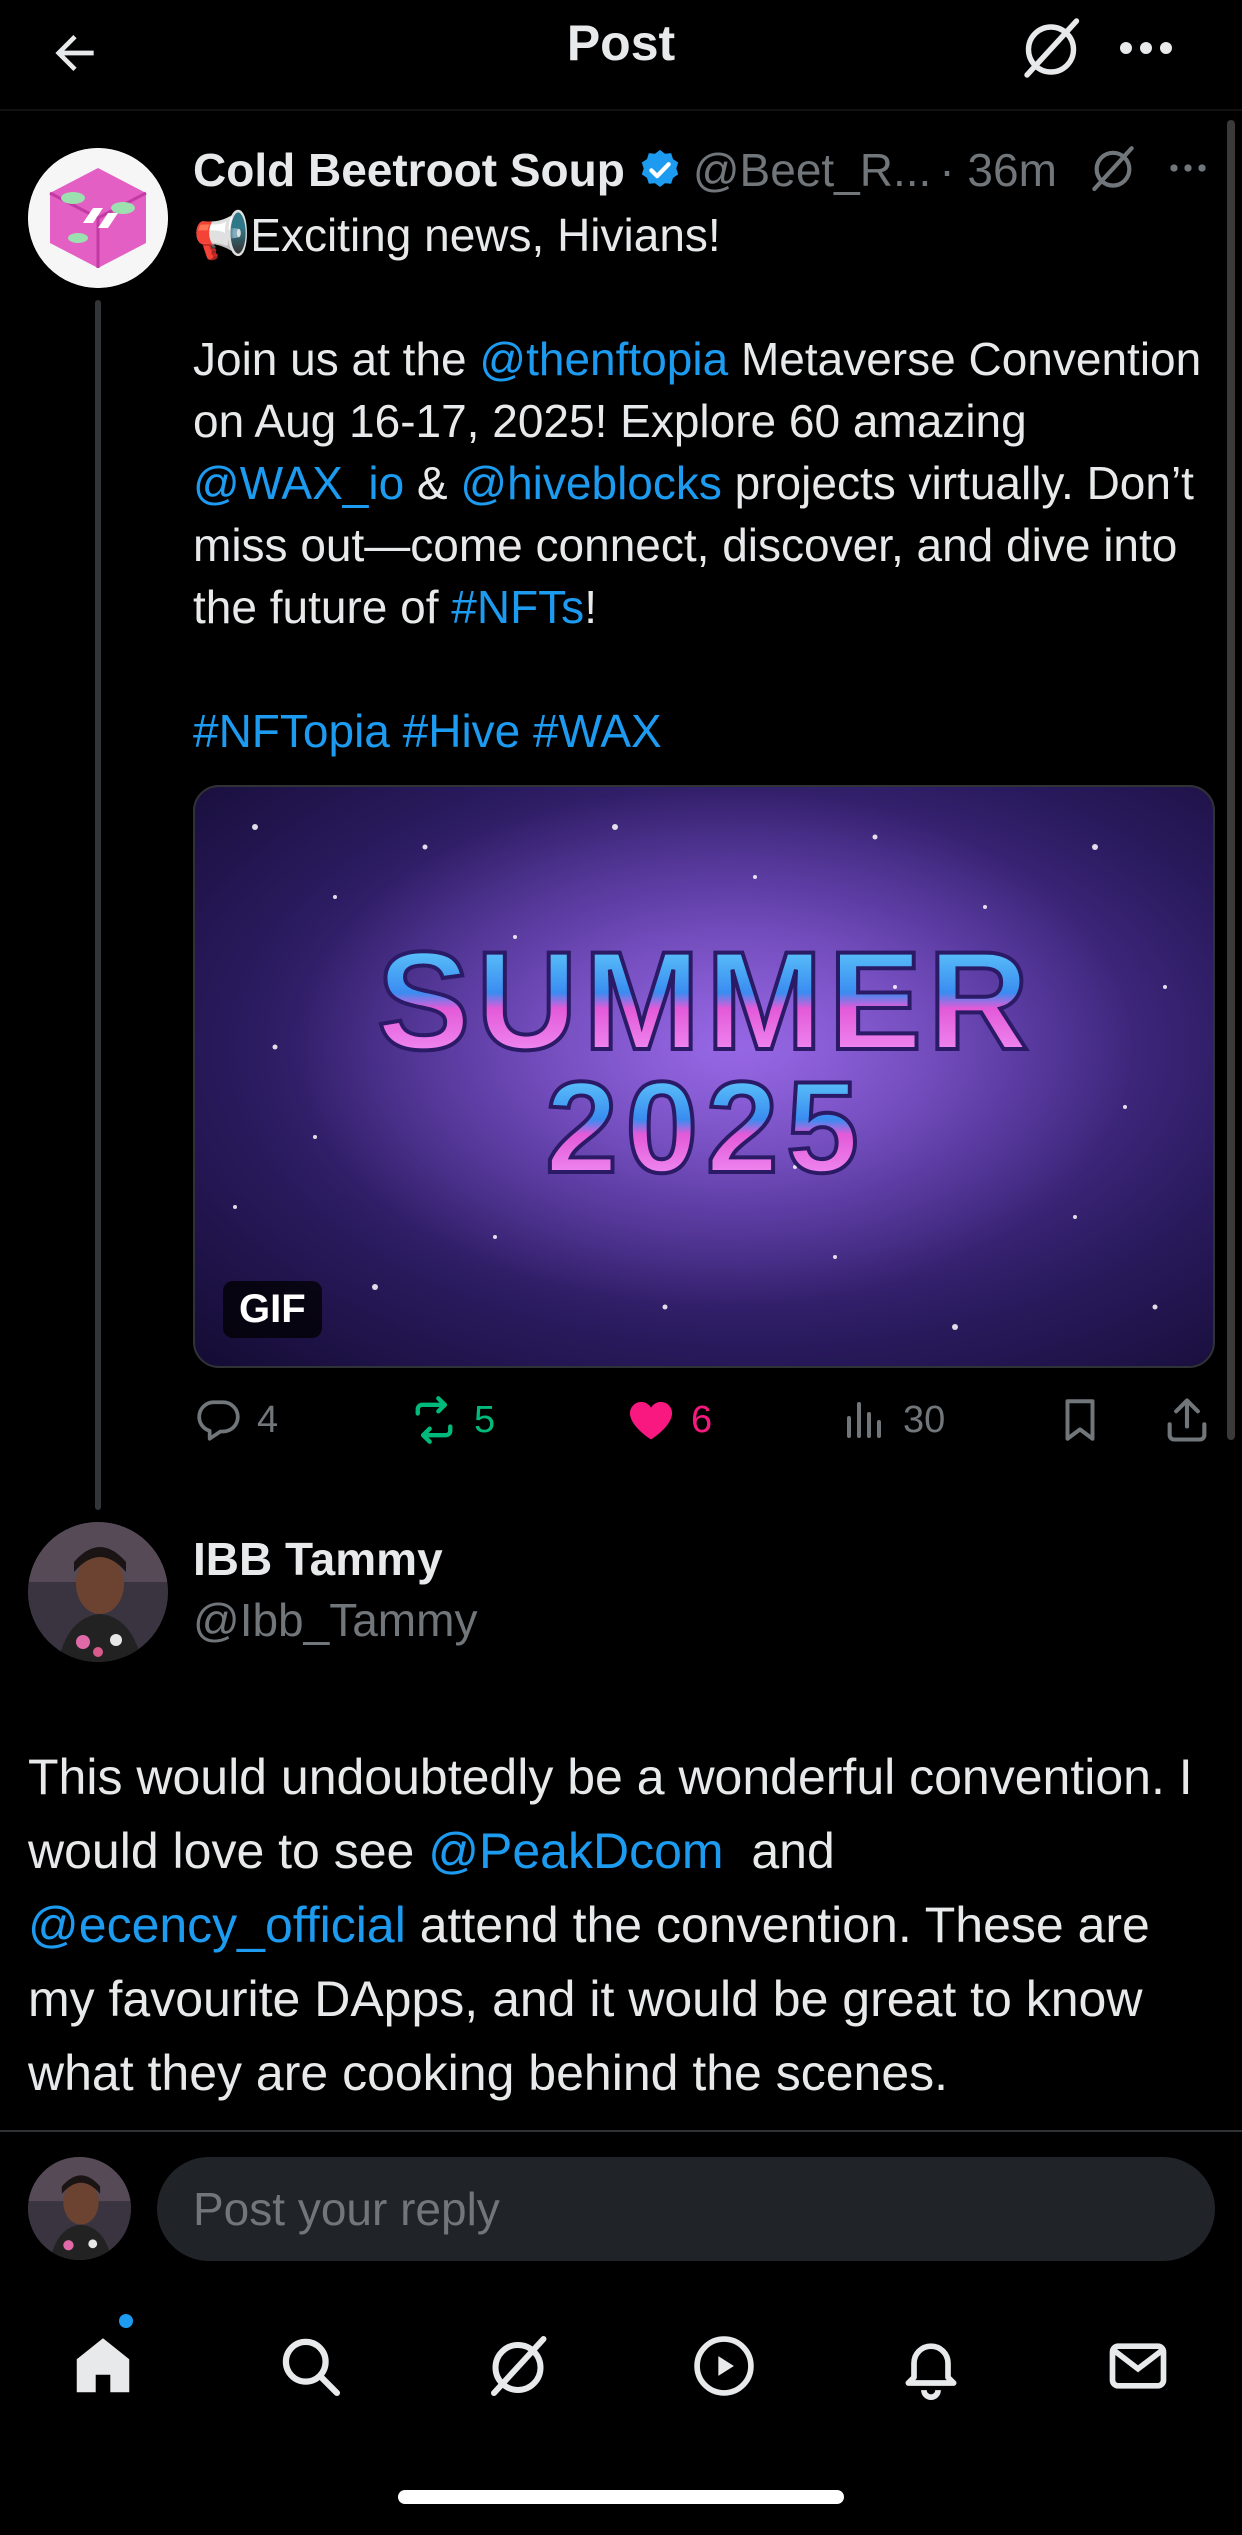 The height and width of the screenshot is (2535, 1242). I want to click on header-divider, so click(621, 110).